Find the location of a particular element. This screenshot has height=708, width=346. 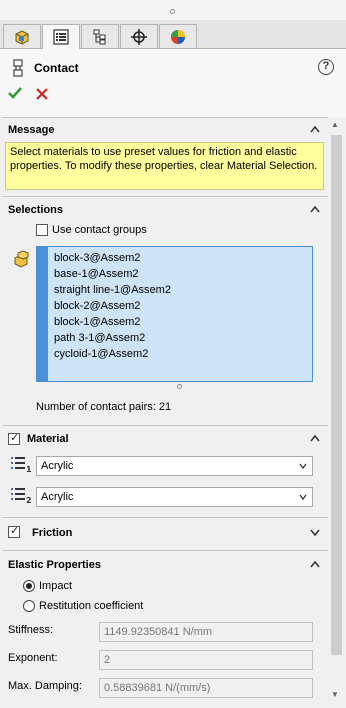

restitution-coefficient-radio is located at coordinates (29, 606).